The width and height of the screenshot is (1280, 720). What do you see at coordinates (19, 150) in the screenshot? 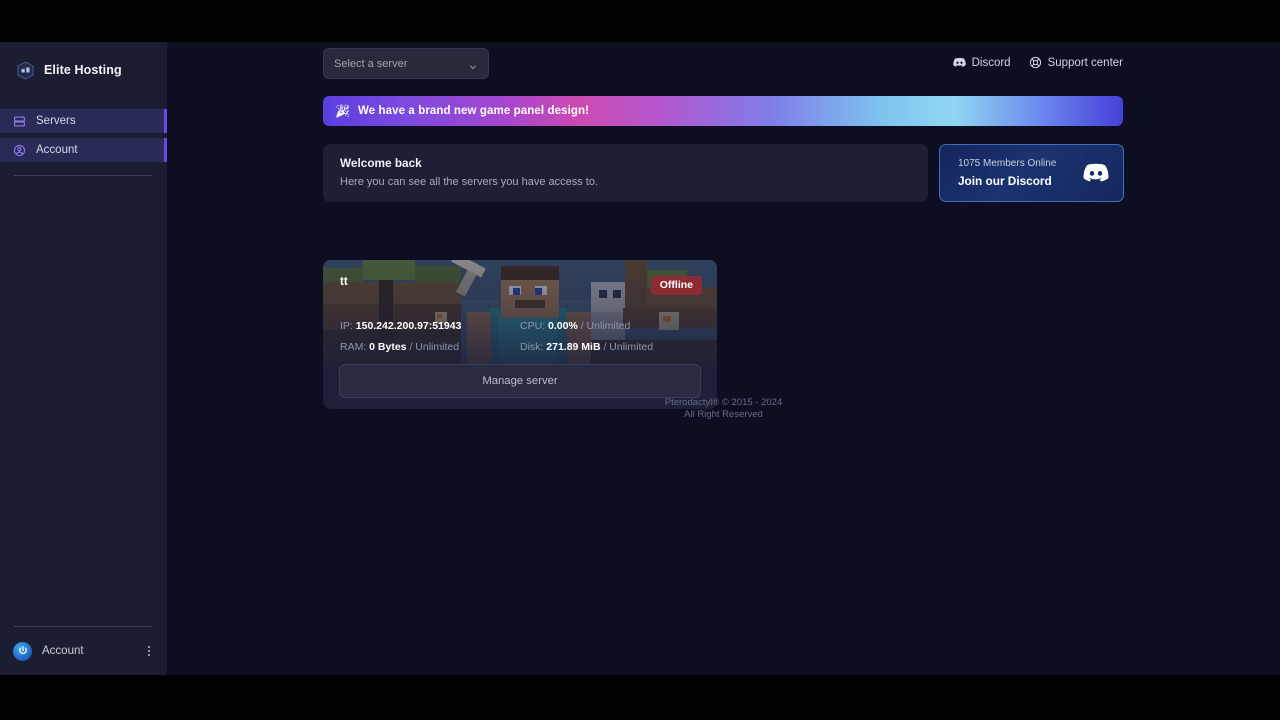
I see `user-circle-icon` at bounding box center [19, 150].